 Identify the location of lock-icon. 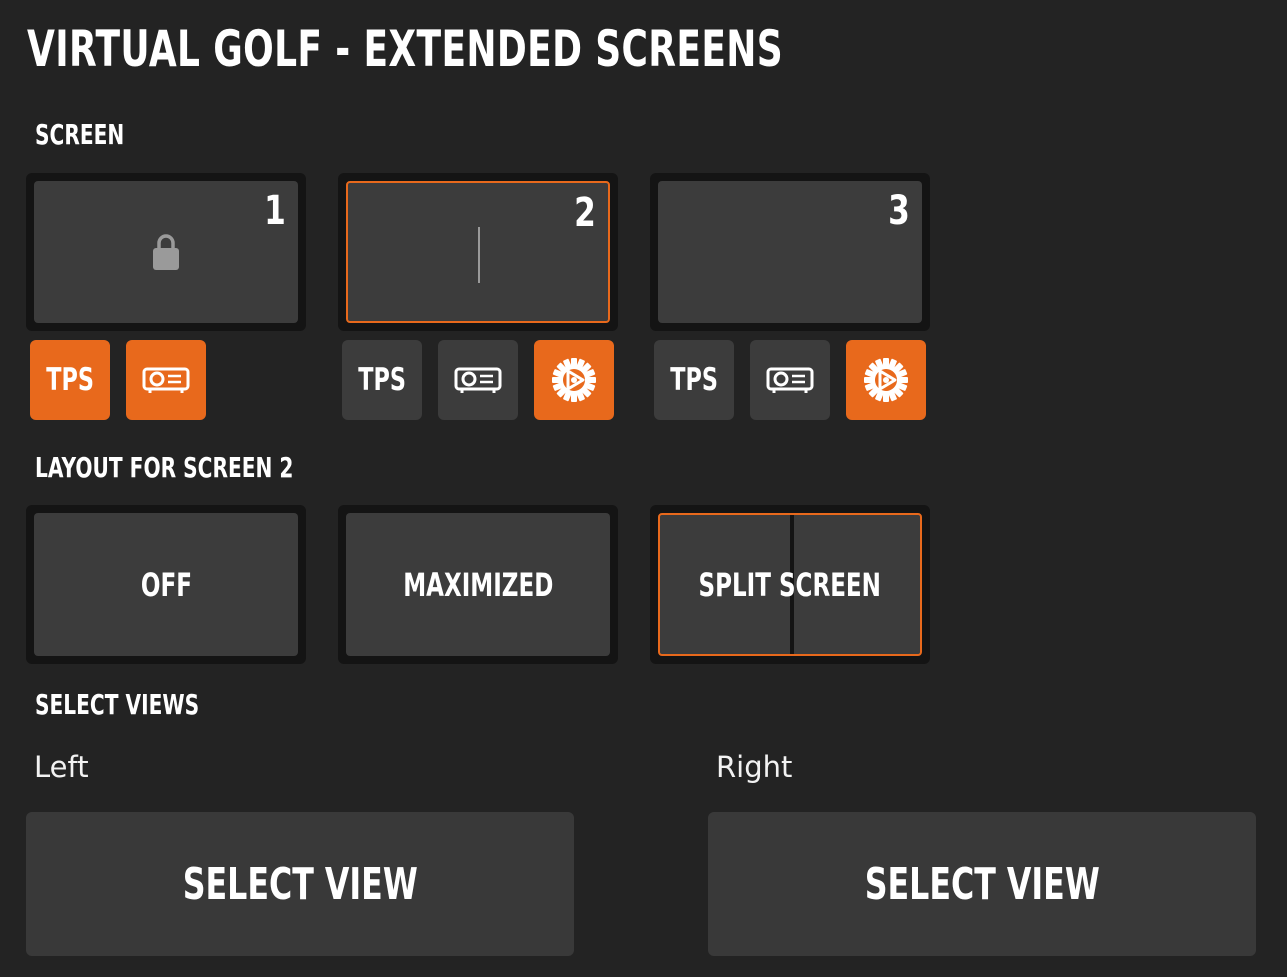
(166, 252).